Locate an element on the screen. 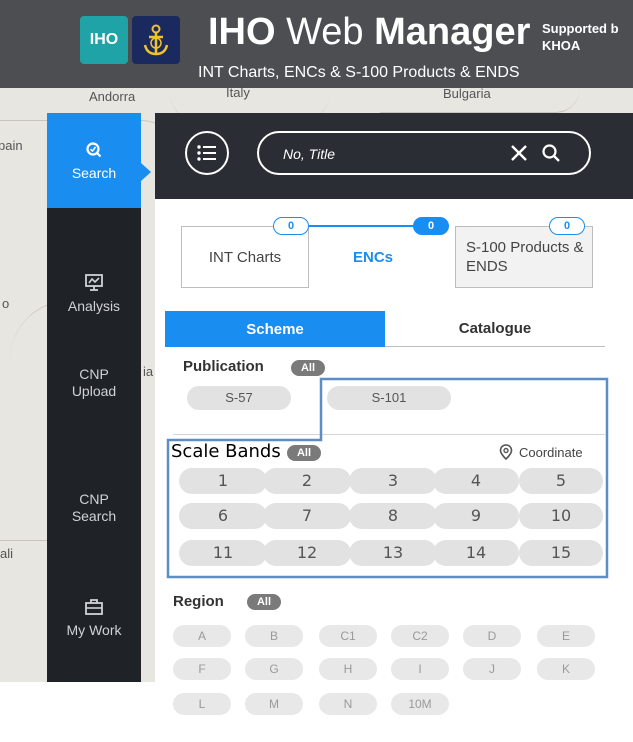  scale-bands-label: Scale Bands is located at coordinates (226, 451).